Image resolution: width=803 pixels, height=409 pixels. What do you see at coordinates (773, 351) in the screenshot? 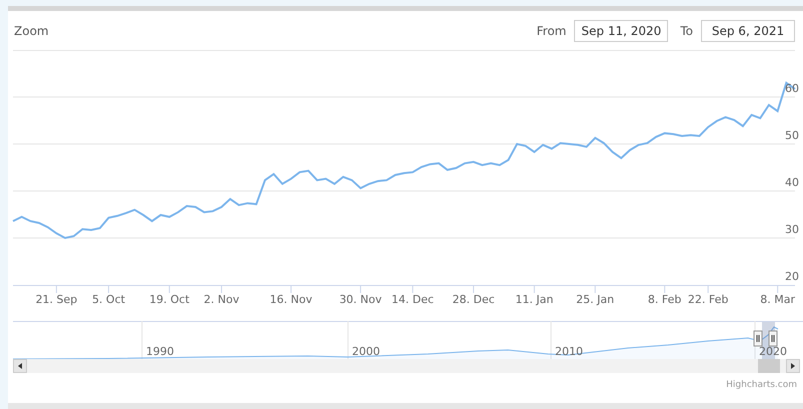
I see `year-label: 2020` at bounding box center [773, 351].